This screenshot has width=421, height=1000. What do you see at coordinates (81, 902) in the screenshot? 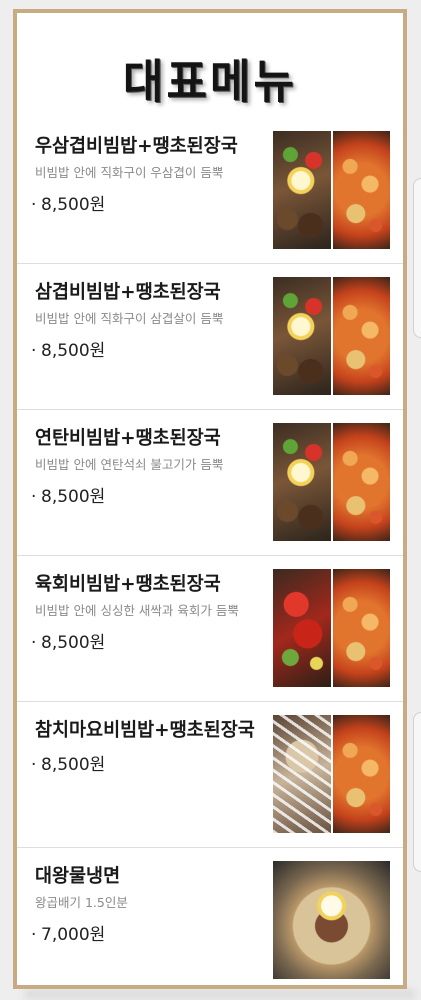
I see `menu-item-description: 왕곱배기 1.5인분` at bounding box center [81, 902].